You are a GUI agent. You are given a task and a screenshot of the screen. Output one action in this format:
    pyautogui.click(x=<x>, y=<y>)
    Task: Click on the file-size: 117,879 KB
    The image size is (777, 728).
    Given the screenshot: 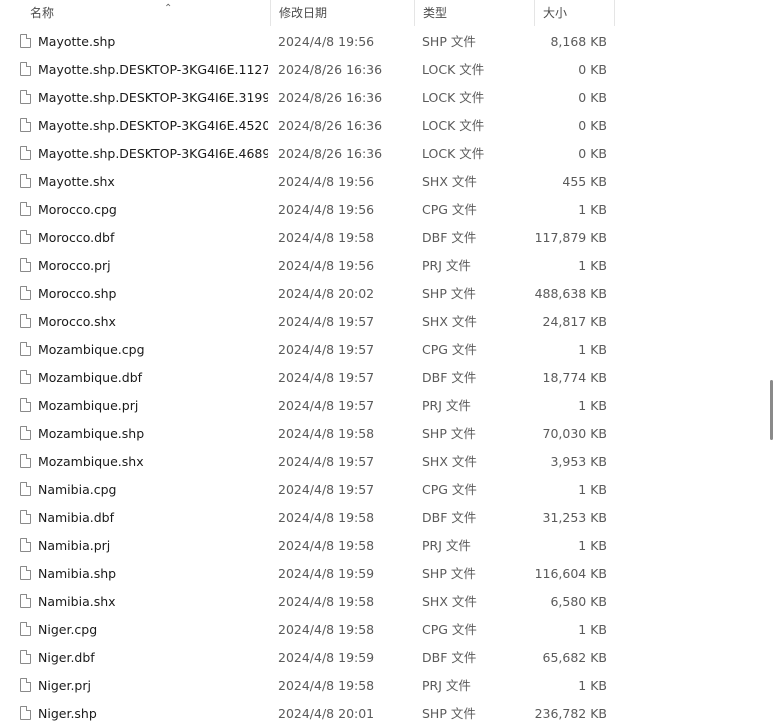 What is the action you would take?
    pyautogui.click(x=570, y=237)
    